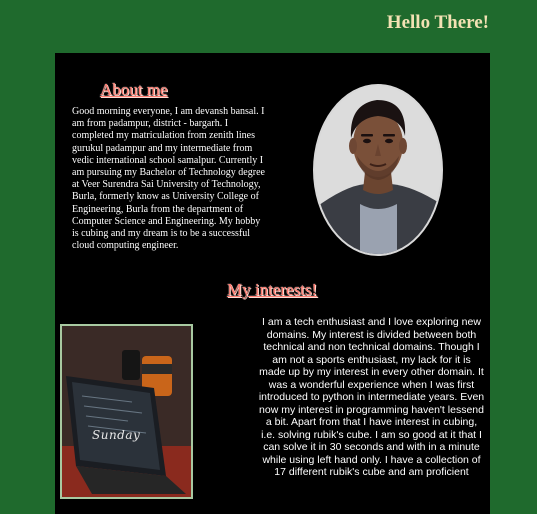 This screenshot has height=514, width=537. I want to click on interests-heading: My interests!, so click(272, 289).